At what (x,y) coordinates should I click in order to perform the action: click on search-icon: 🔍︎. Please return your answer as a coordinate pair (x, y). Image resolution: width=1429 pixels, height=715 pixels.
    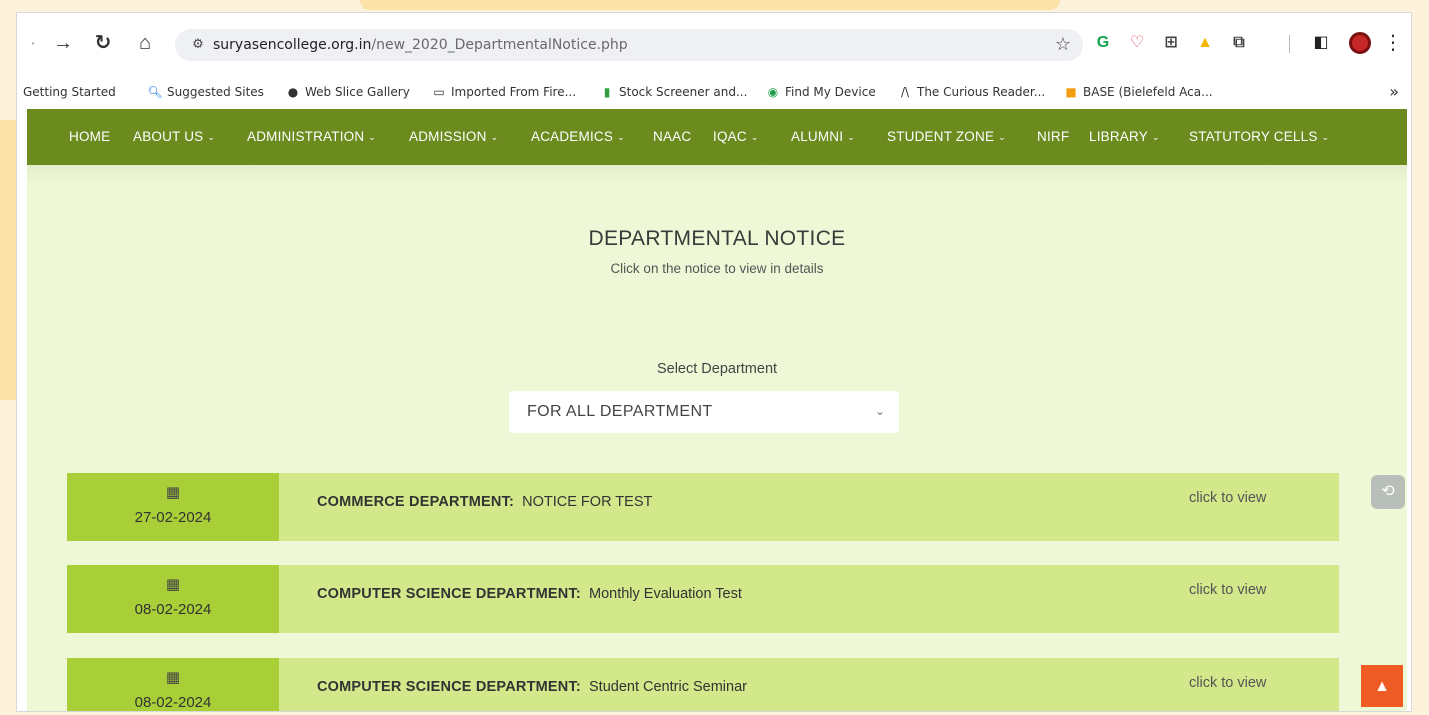
    Looking at the image, I should click on (155, 92).